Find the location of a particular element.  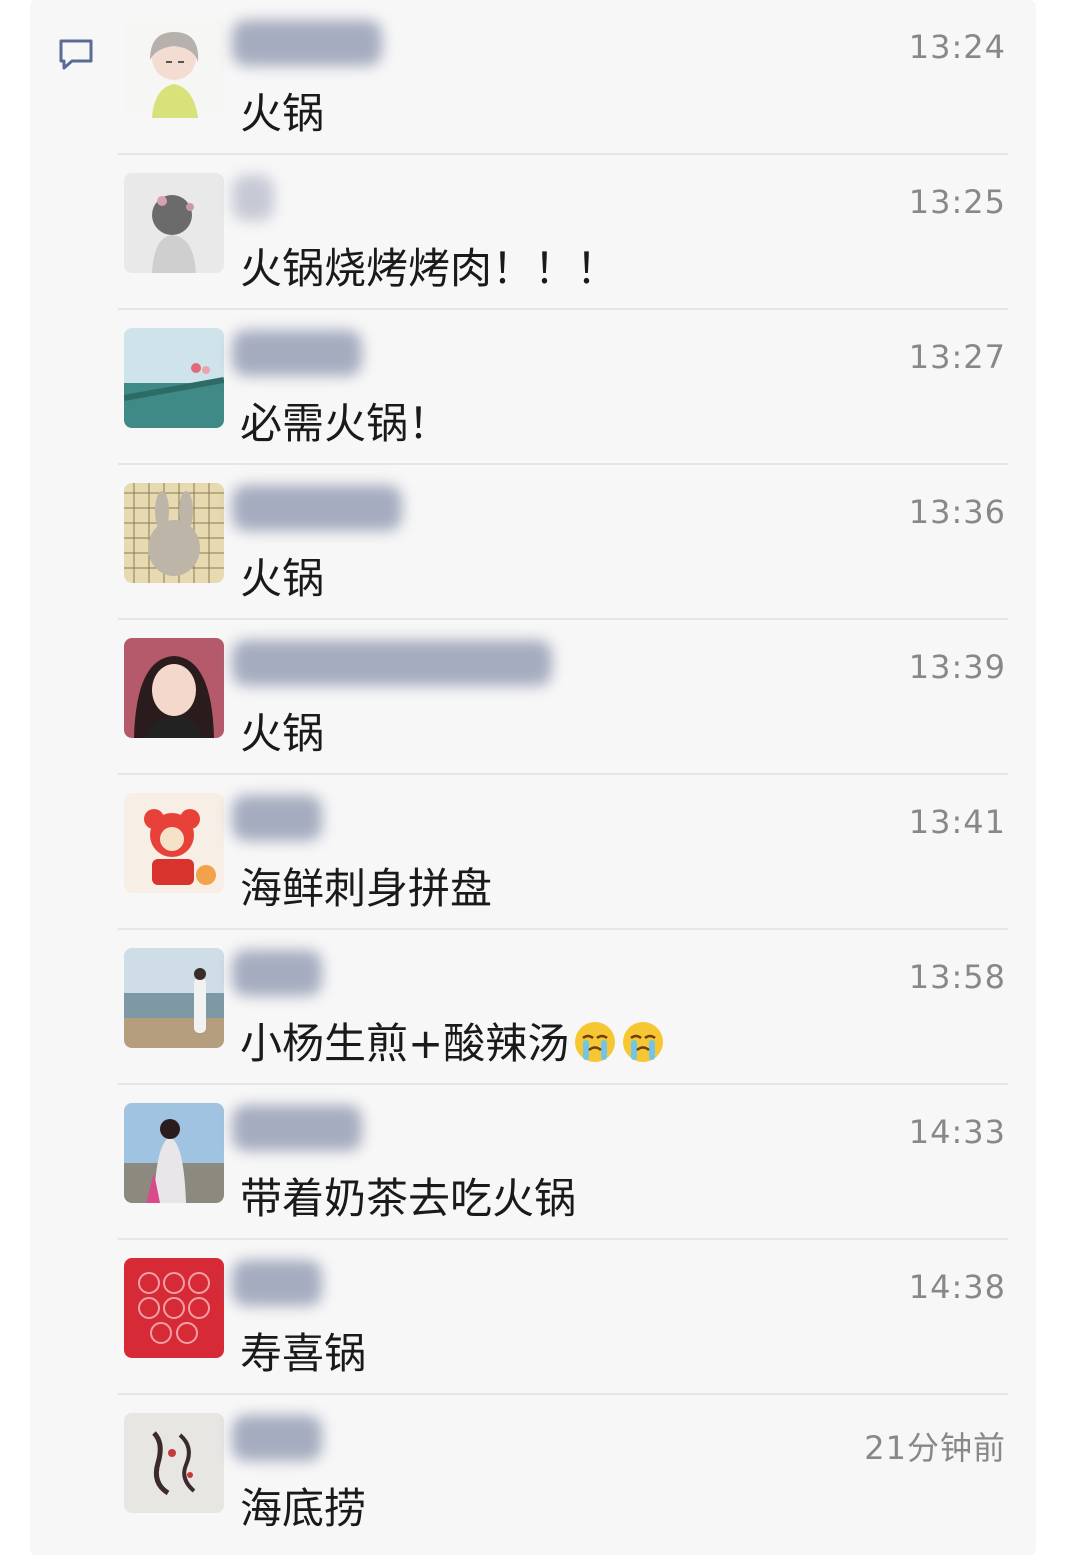

comment-time: 13:58 is located at coordinates (957, 977).